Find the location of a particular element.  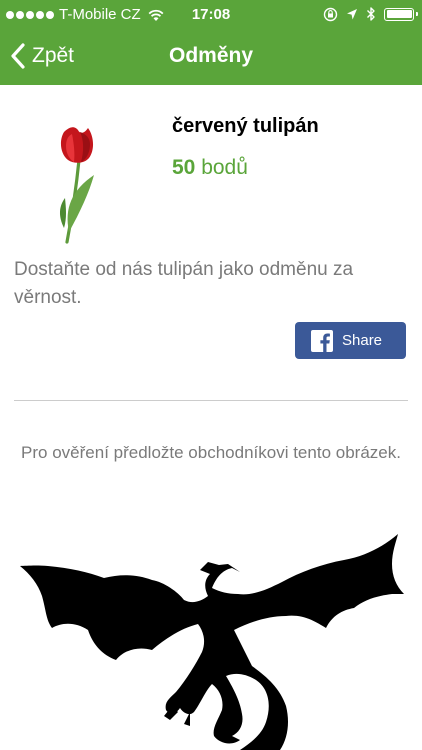

points-value: 50 is located at coordinates (184, 167).